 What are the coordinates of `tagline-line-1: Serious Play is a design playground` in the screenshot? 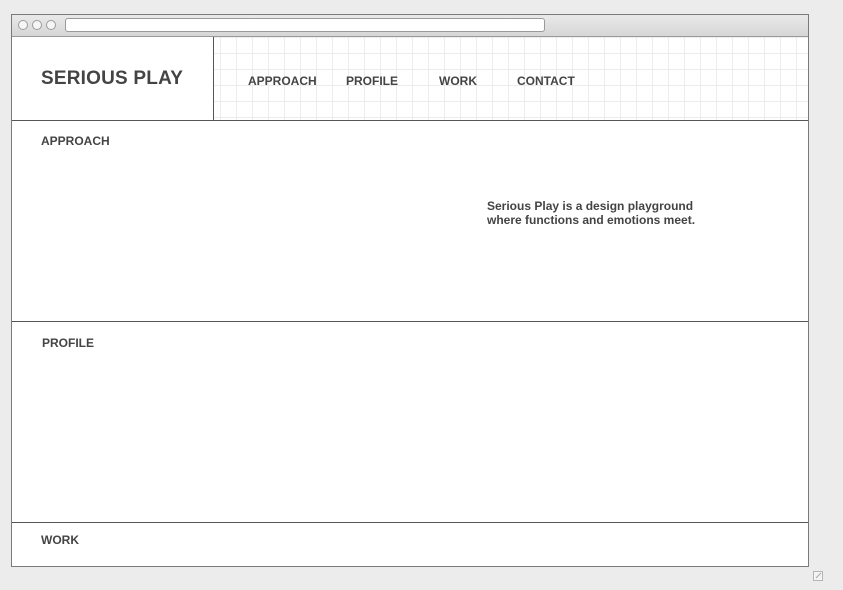 It's located at (590, 206).